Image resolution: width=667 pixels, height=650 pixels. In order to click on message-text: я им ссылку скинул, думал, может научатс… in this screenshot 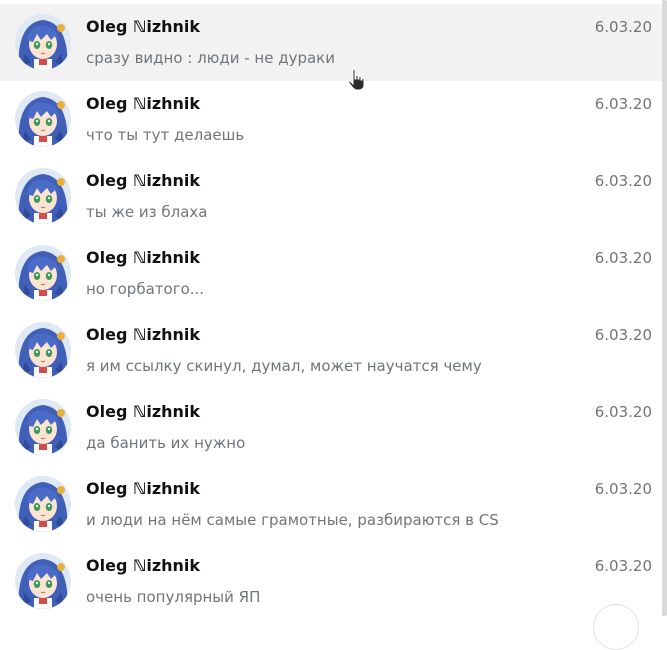, I will do `click(284, 366)`.